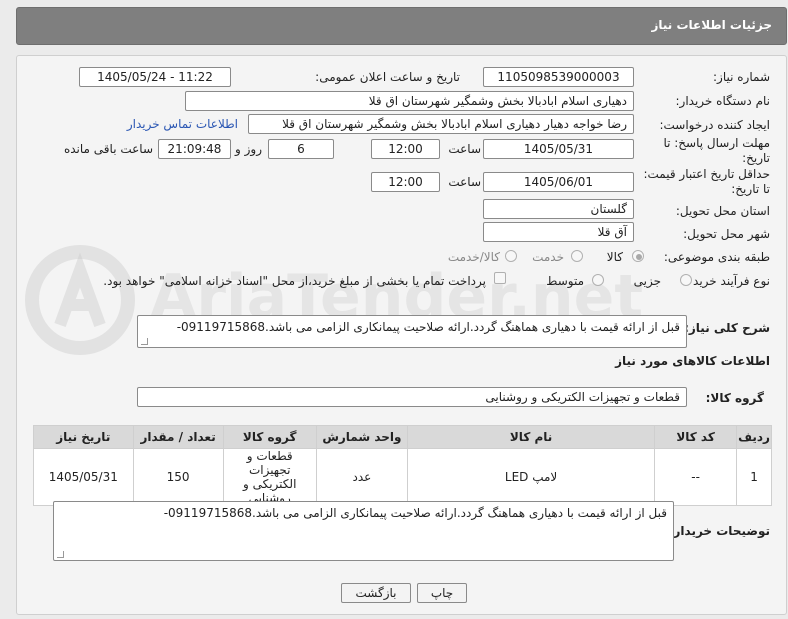  What do you see at coordinates (464, 182) in the screenshot?
I see `price-validity-time-label: ساعت` at bounding box center [464, 182].